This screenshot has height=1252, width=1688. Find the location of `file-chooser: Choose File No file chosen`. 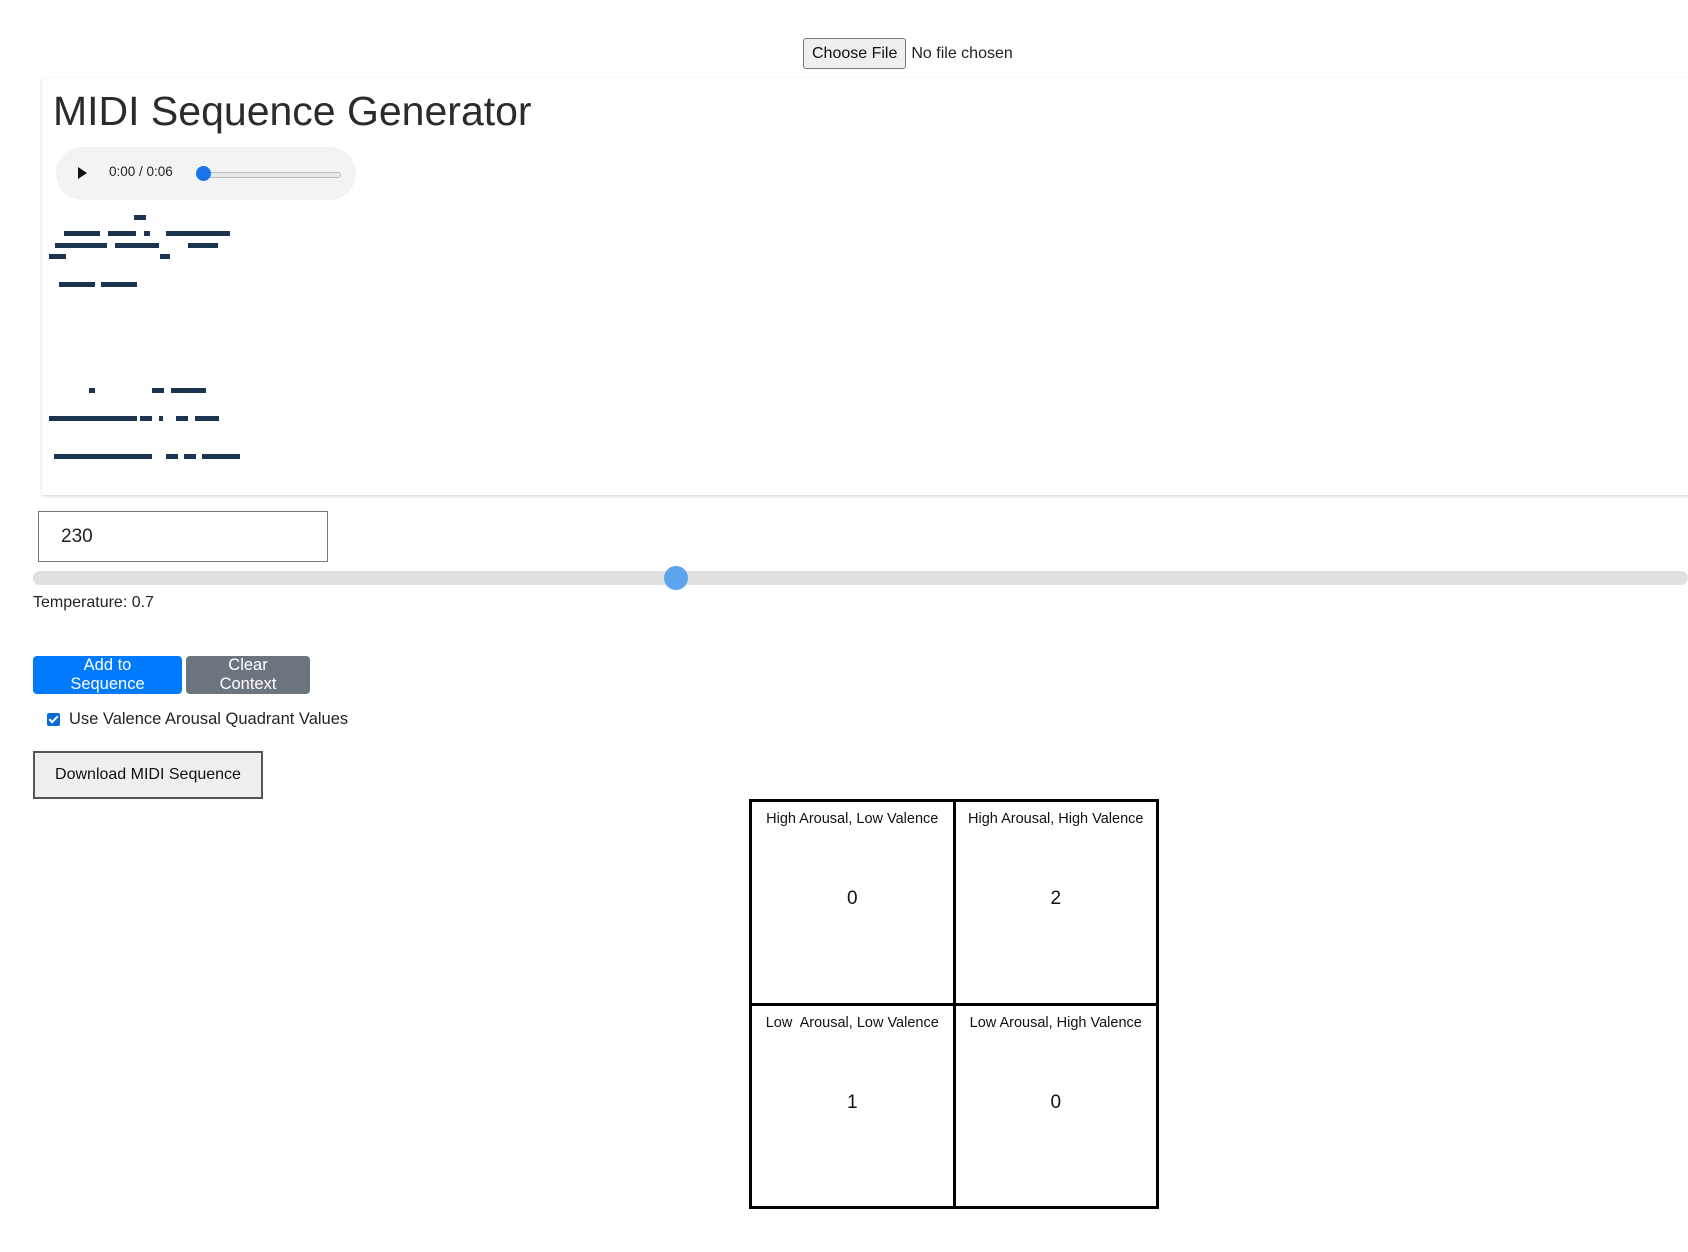

file-chooser: Choose File No file chosen is located at coordinates (908, 53).